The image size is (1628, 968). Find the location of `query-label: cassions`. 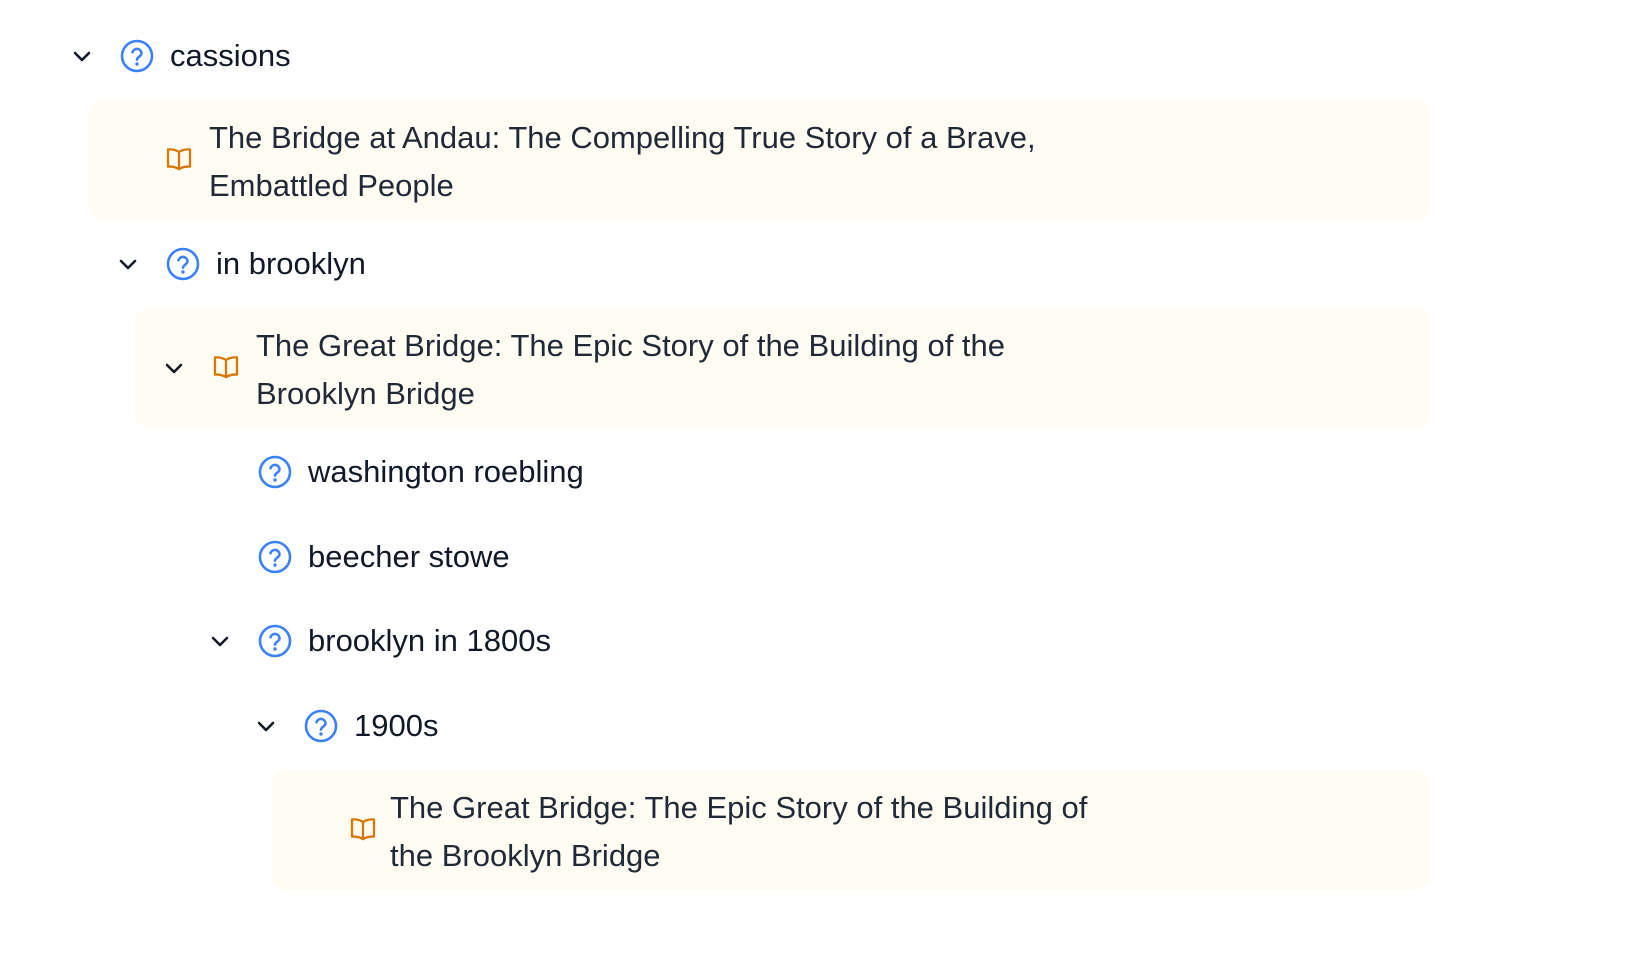

query-label: cassions is located at coordinates (230, 56).